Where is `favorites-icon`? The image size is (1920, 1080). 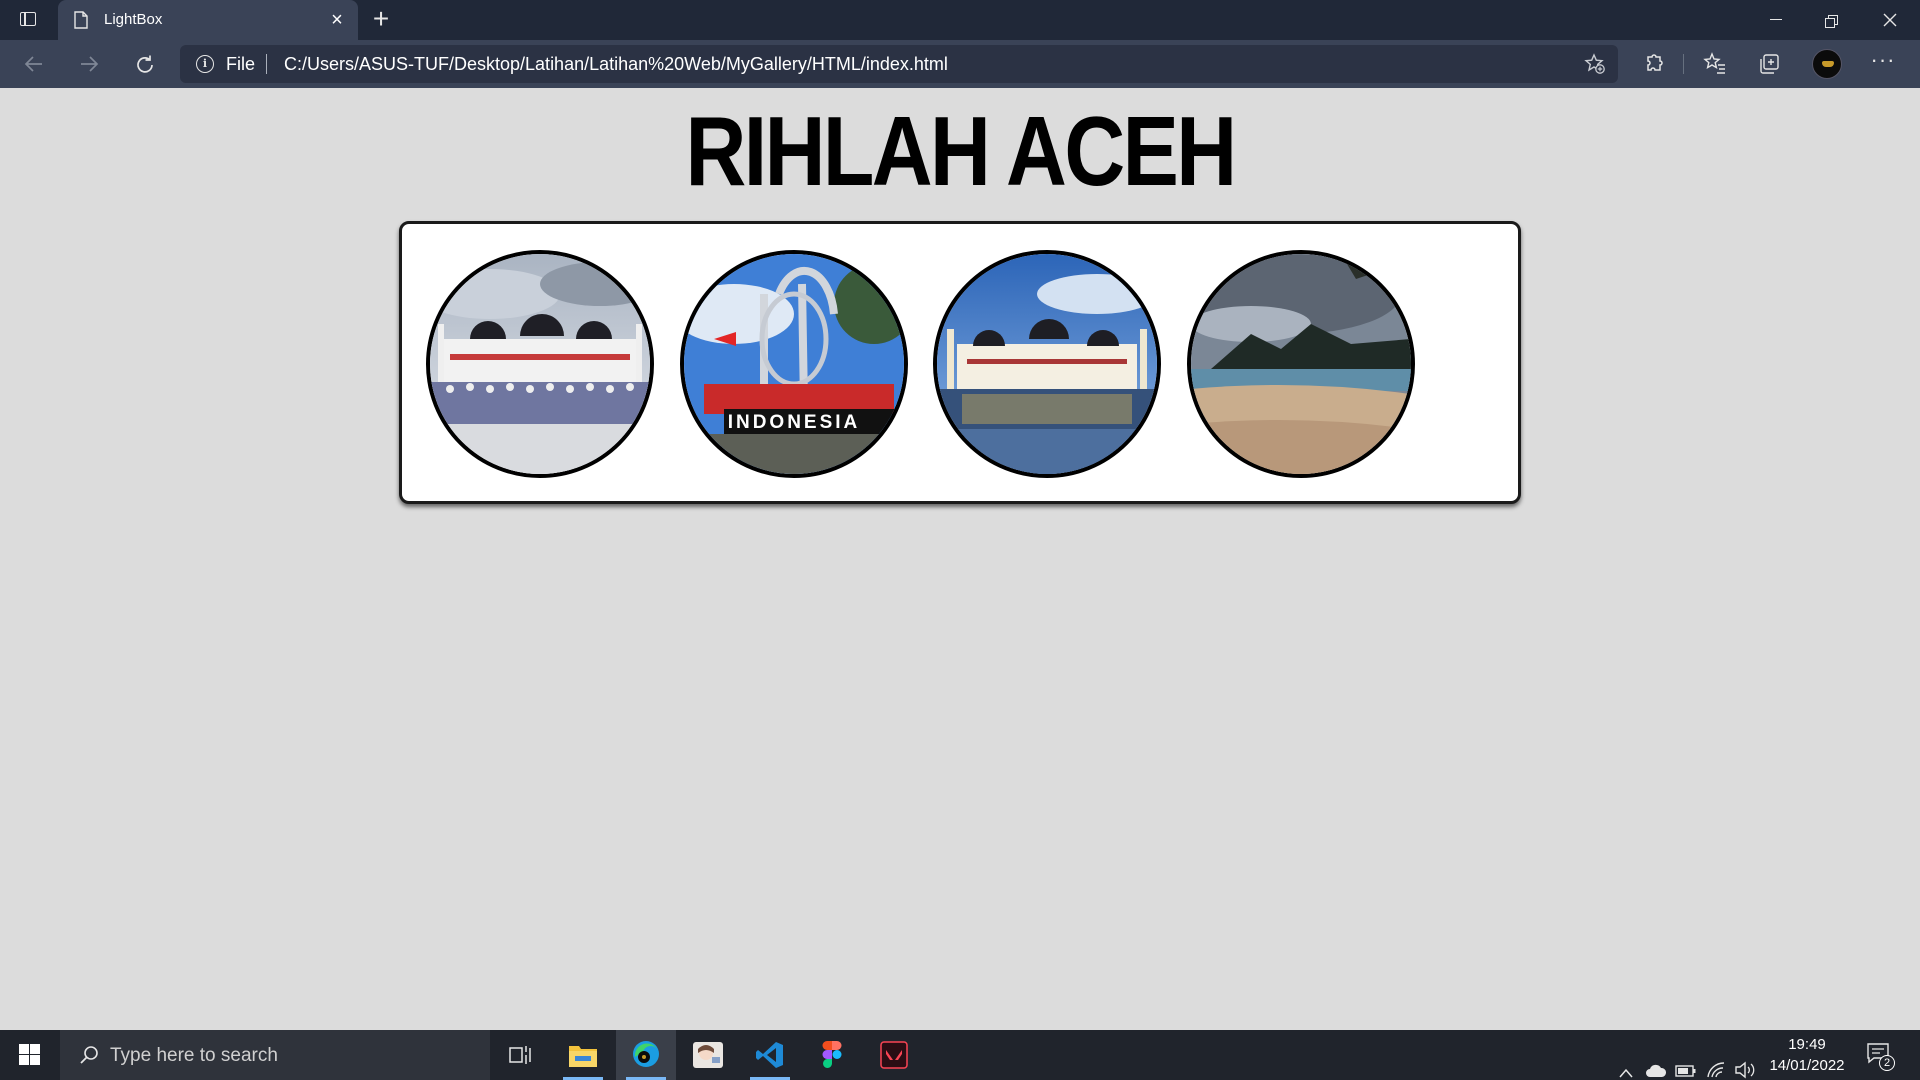 favorites-icon is located at coordinates (1715, 64).